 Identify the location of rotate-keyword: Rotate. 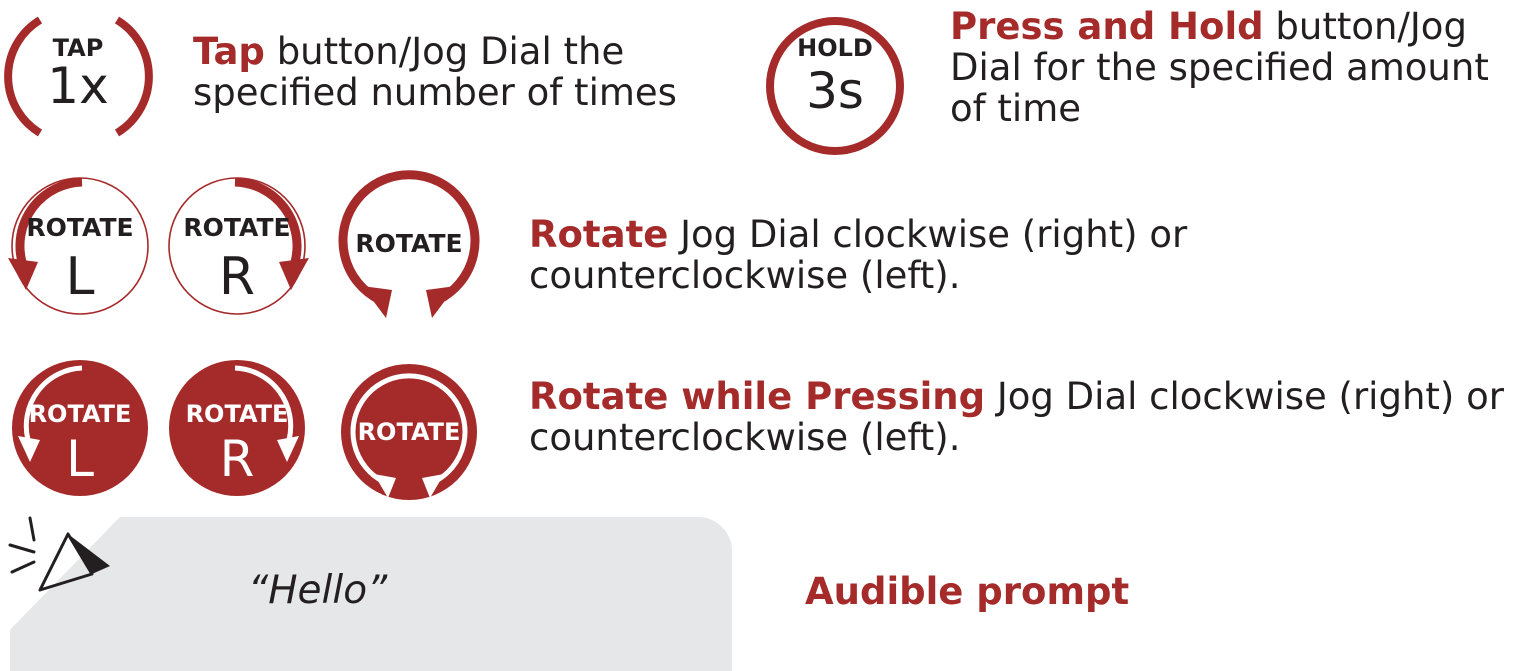
(599, 234).